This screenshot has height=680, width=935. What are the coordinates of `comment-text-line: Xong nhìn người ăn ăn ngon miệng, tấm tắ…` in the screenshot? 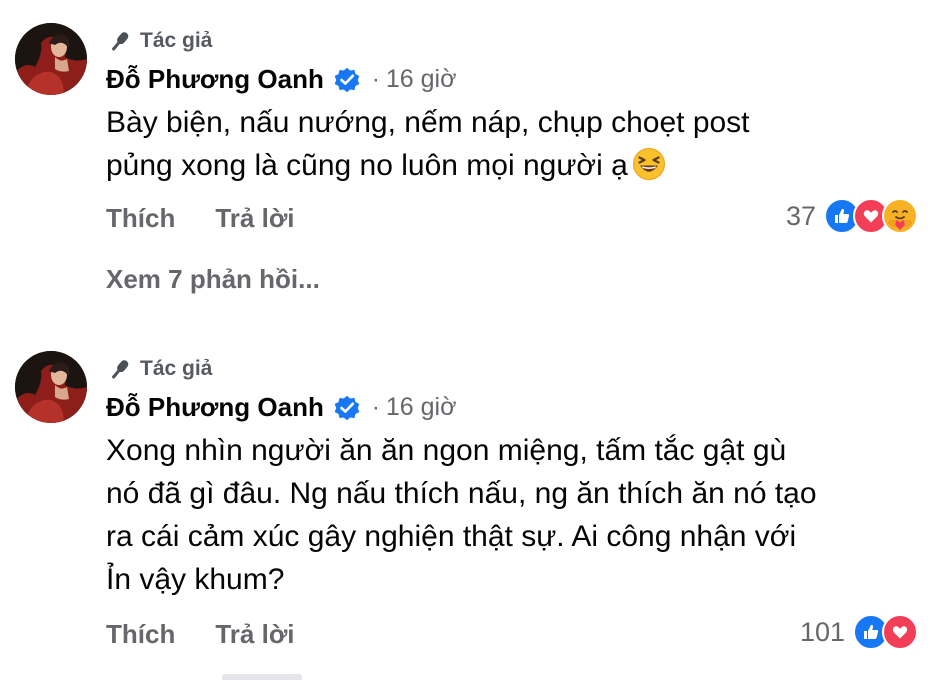 It's located at (446, 450).